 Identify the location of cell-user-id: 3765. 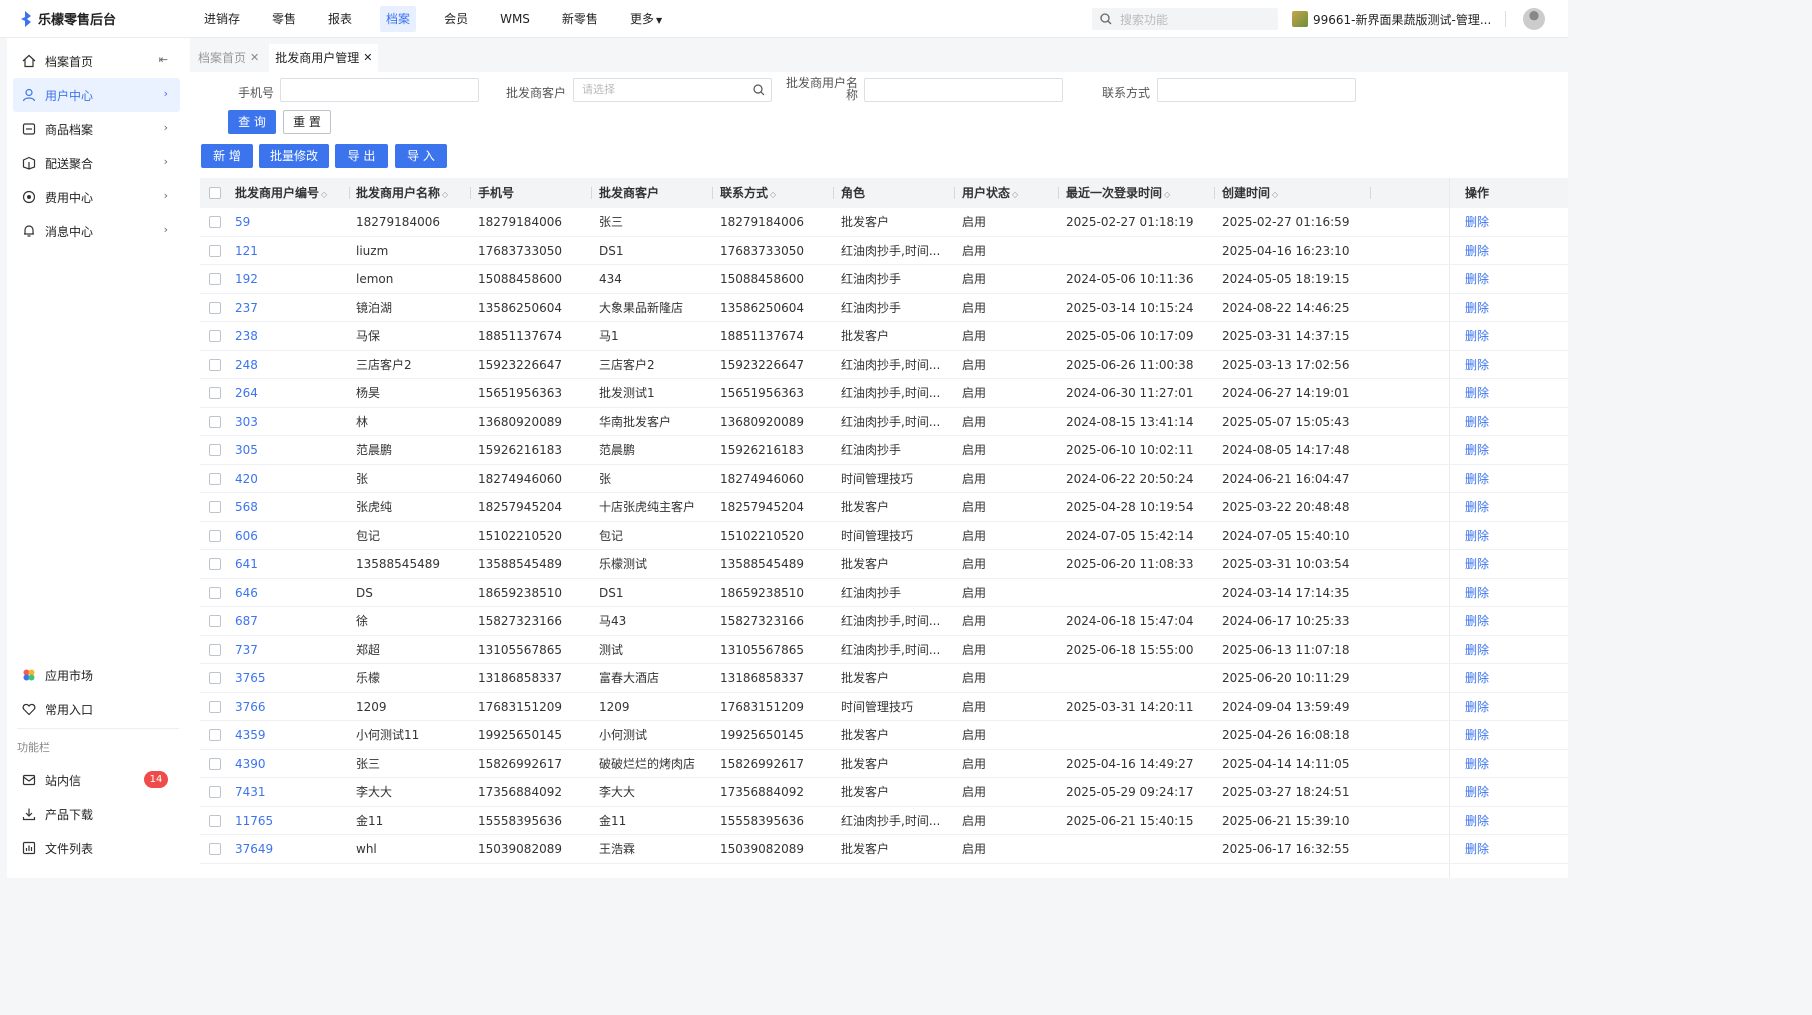
(250, 678).